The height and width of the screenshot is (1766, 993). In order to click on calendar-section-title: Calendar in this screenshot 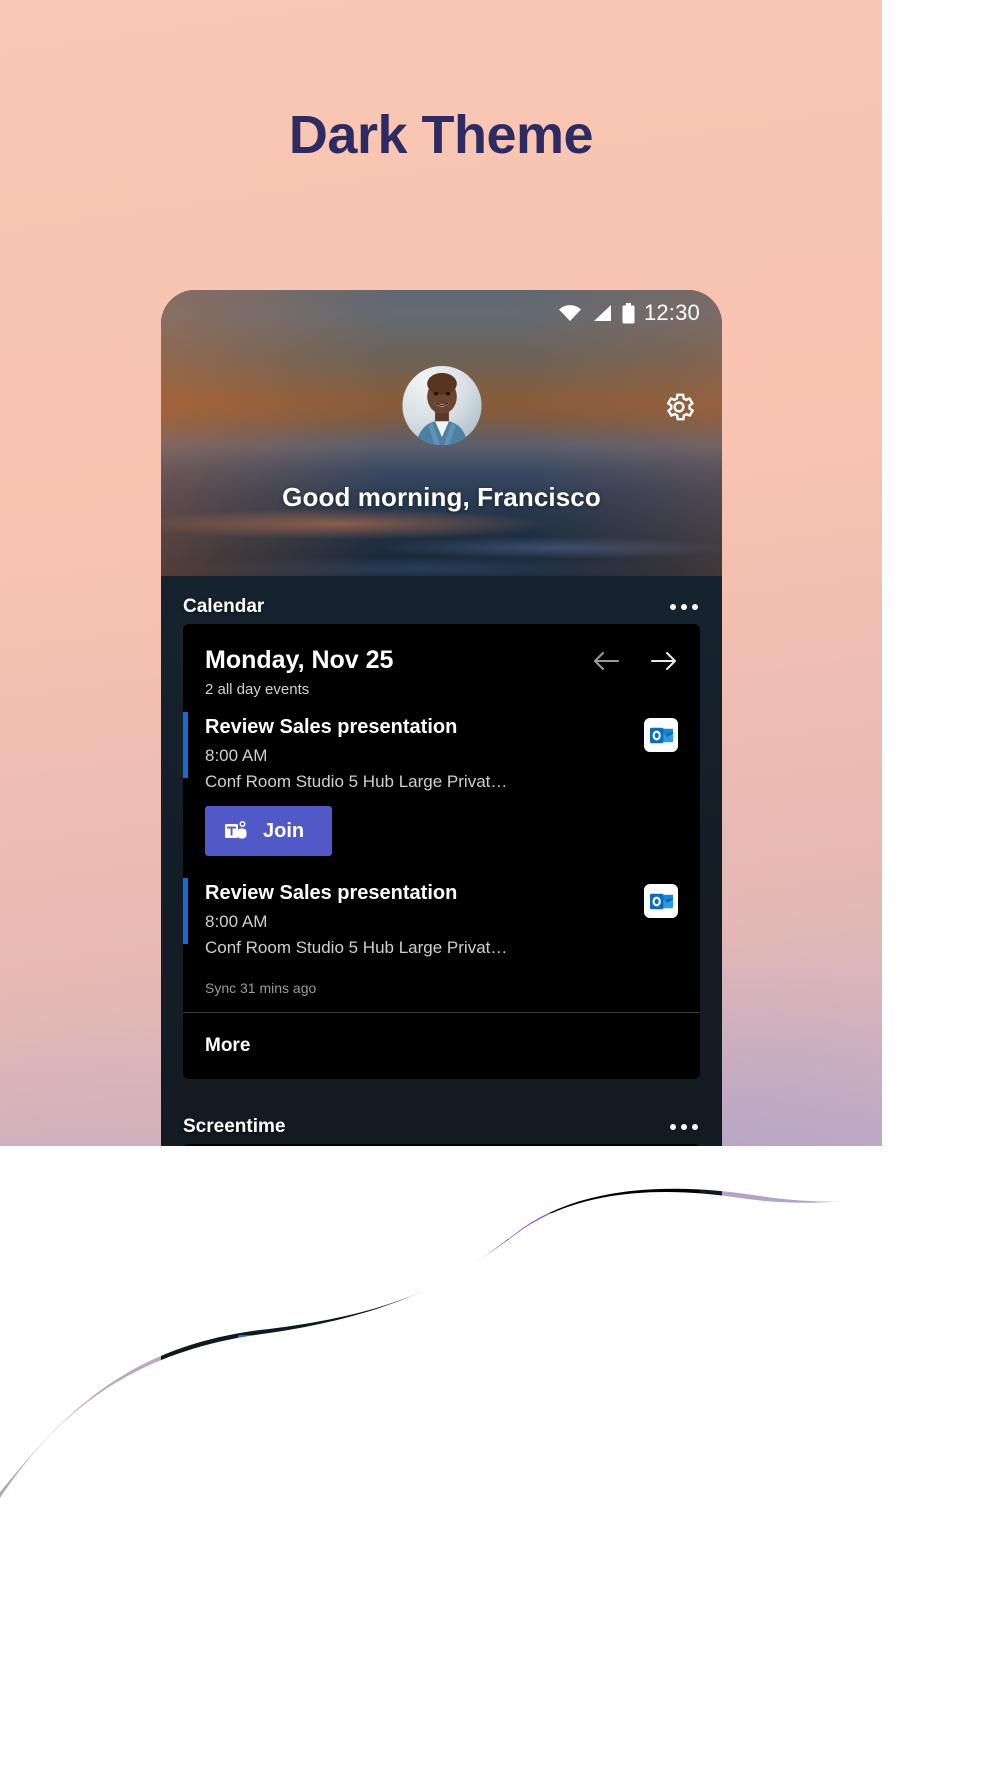, I will do `click(224, 606)`.